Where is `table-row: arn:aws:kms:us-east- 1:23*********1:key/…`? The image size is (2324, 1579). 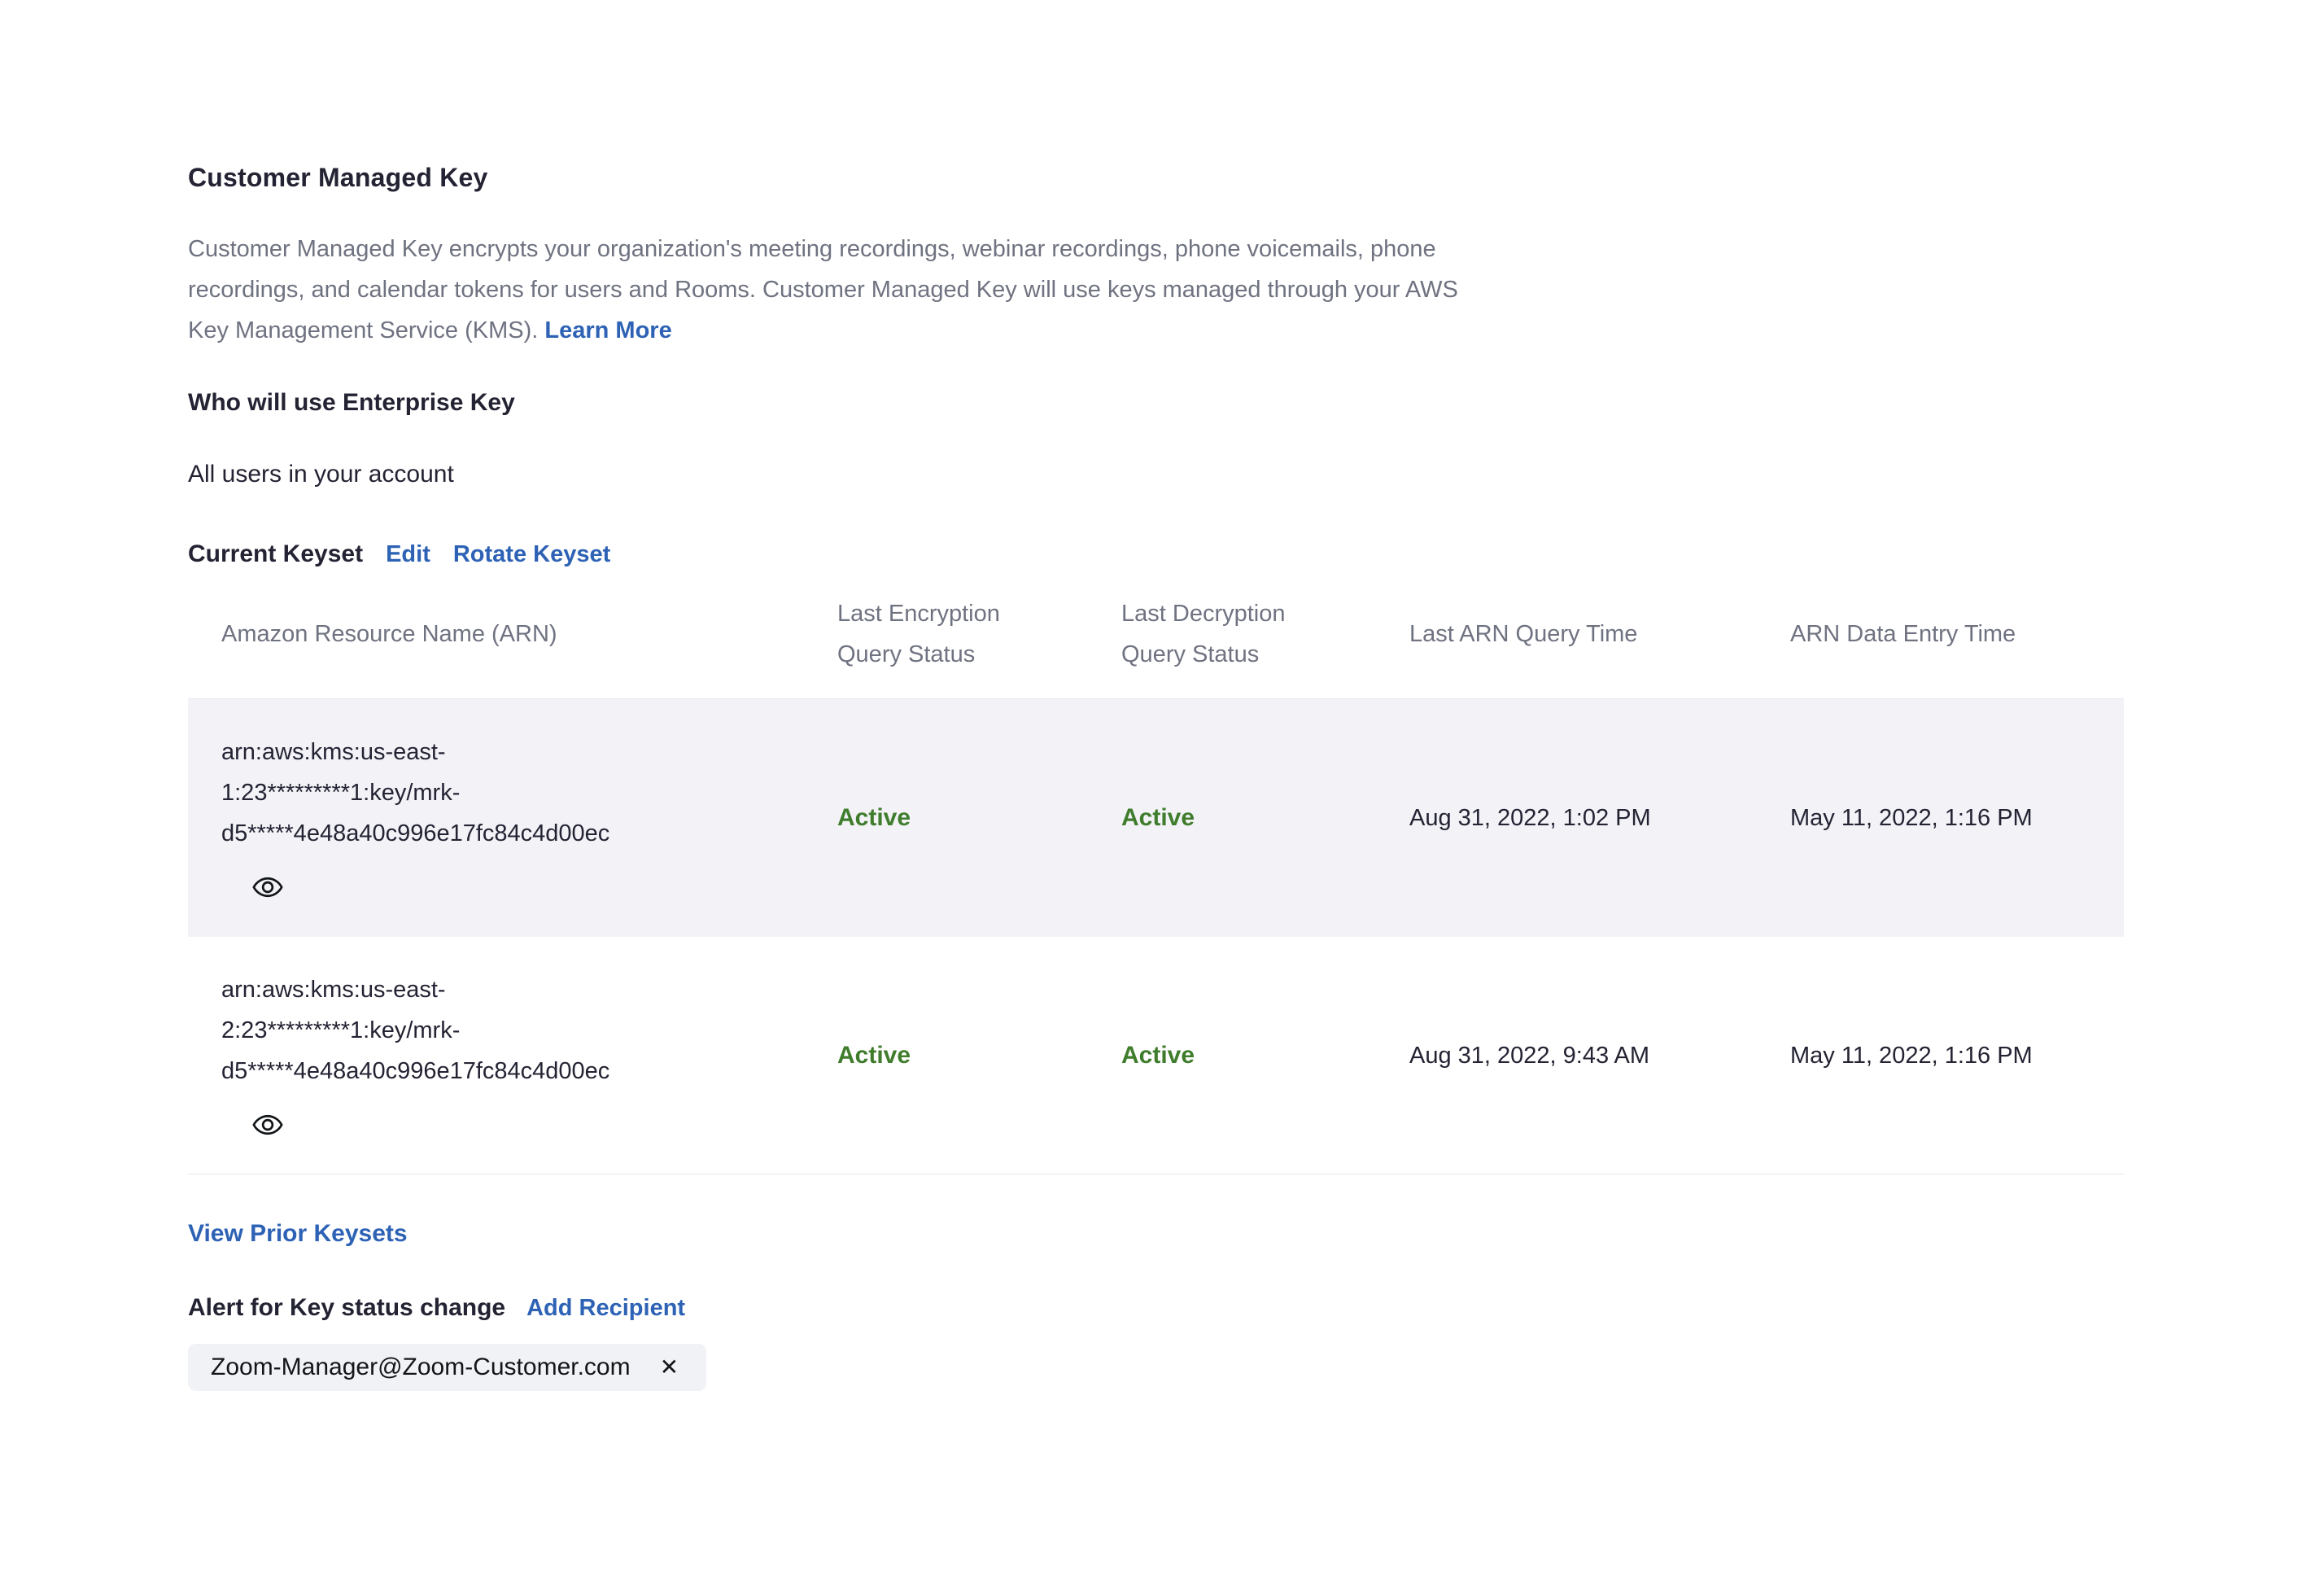 table-row: arn:aws:kms:us-east- 1:23*********1:key/… is located at coordinates (1156, 818).